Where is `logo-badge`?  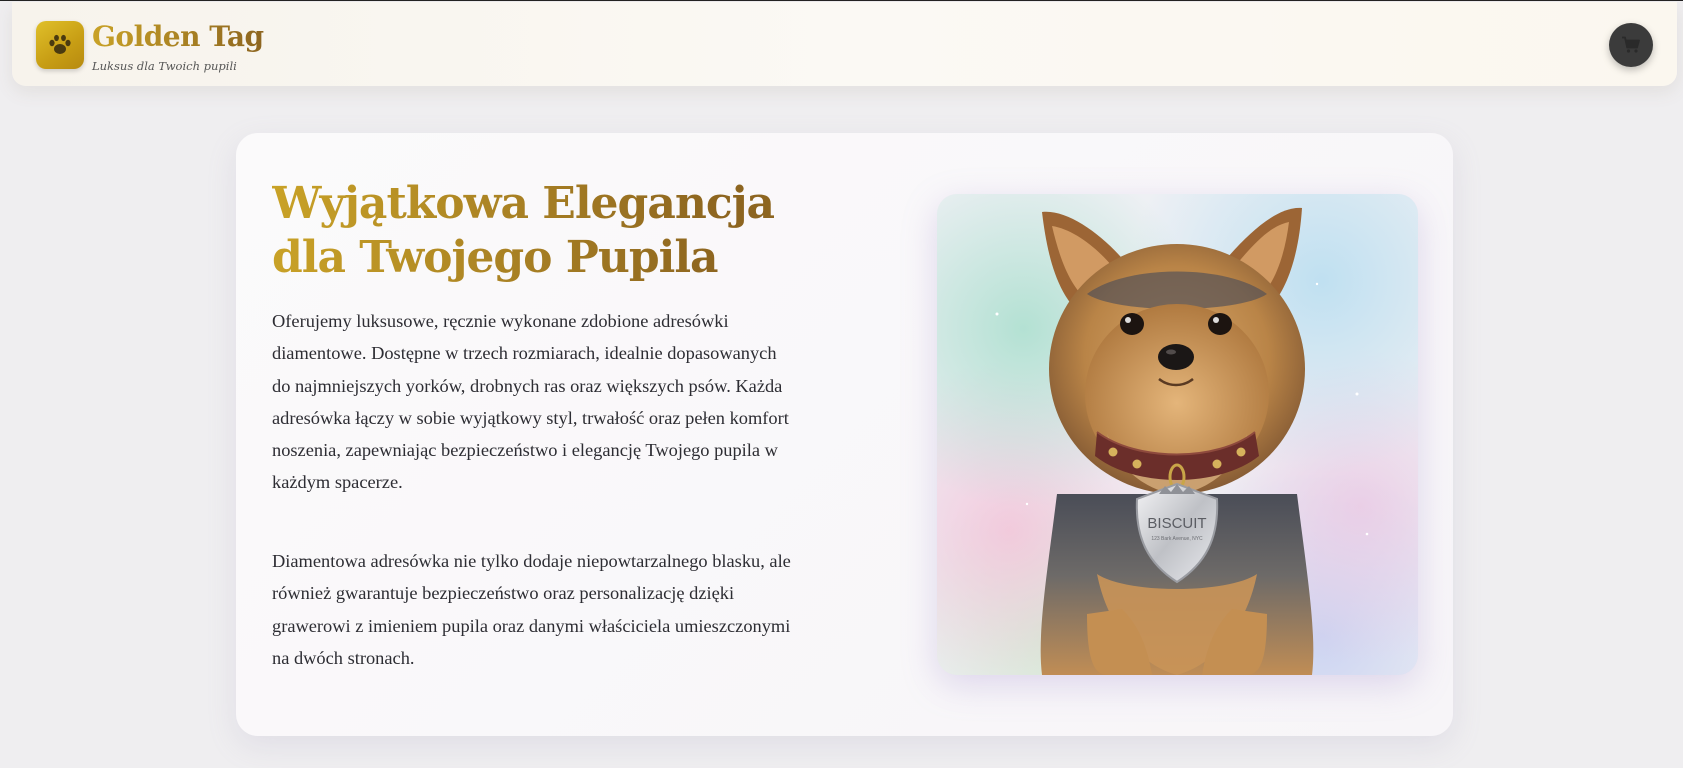 logo-badge is located at coordinates (60, 45).